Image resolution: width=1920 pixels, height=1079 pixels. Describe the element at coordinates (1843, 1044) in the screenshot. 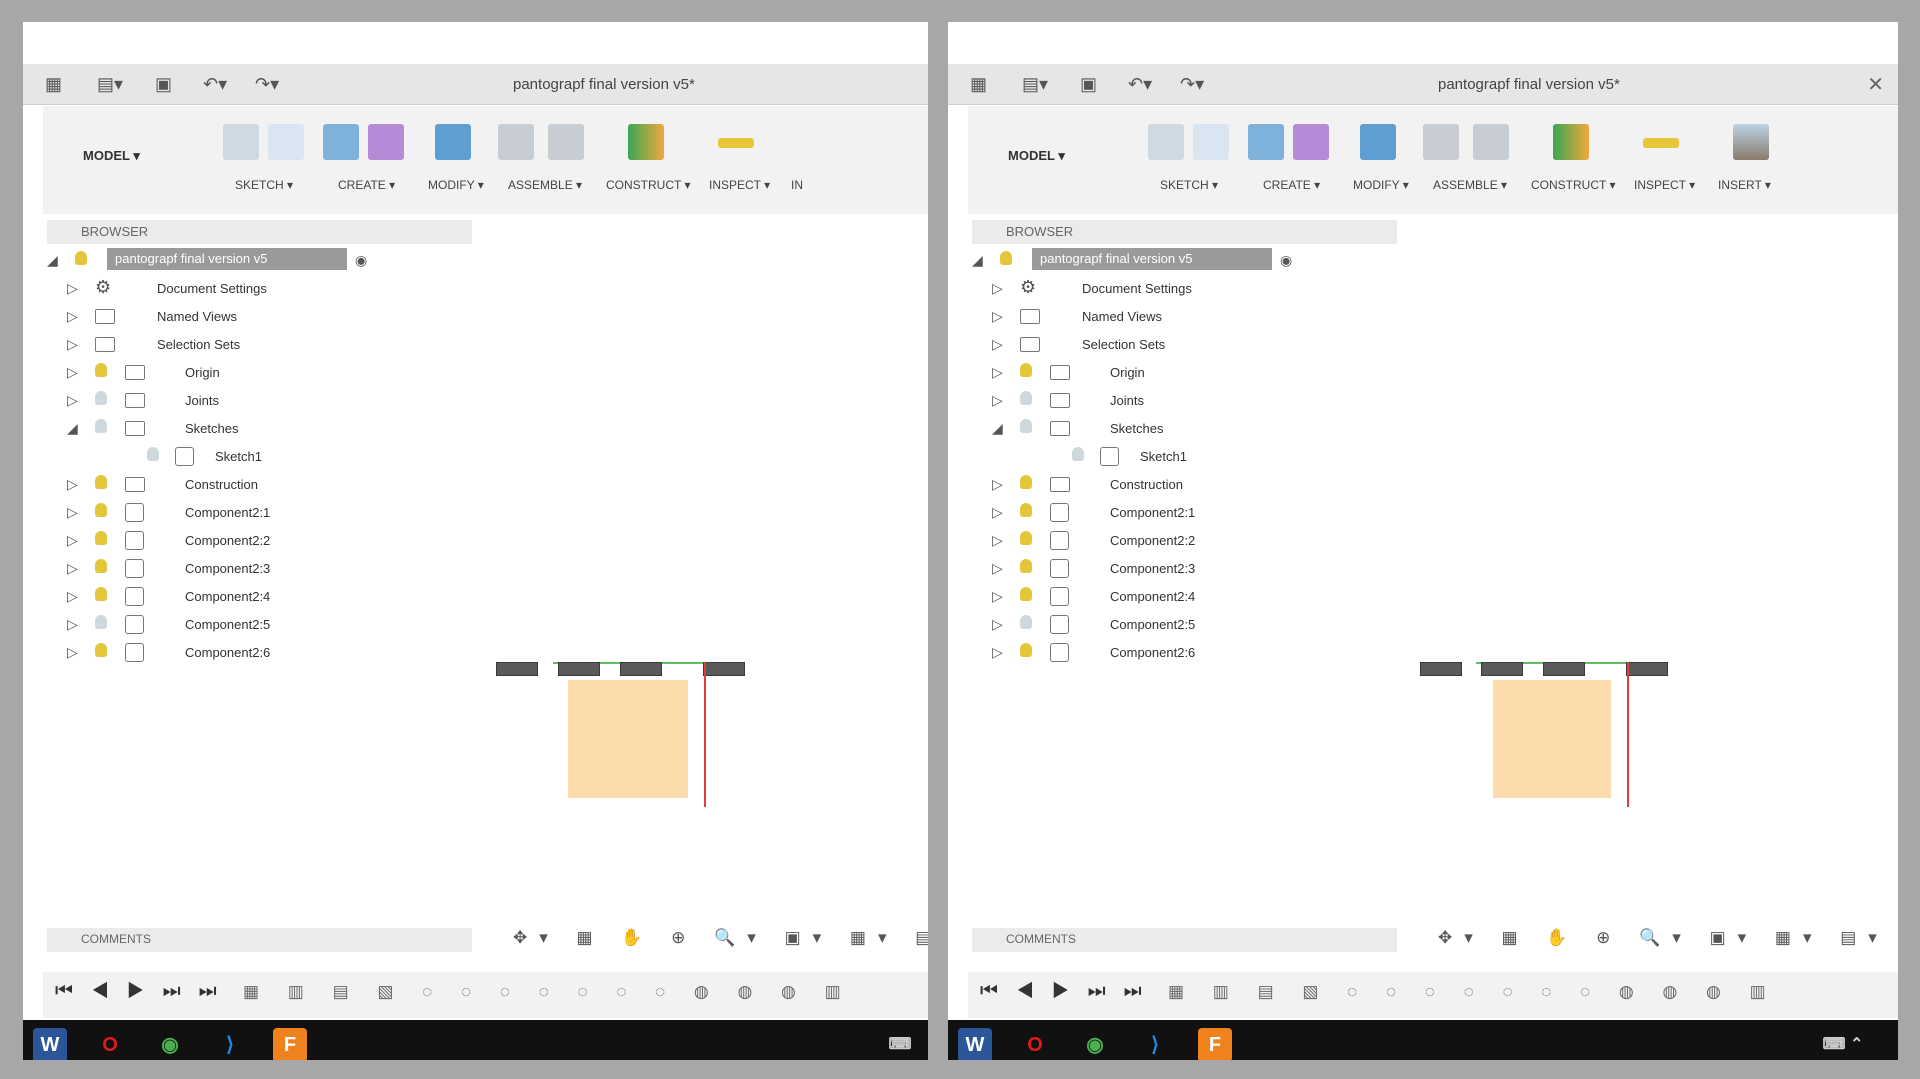

I see `tray-icons: ⌨ ⌃` at that location.